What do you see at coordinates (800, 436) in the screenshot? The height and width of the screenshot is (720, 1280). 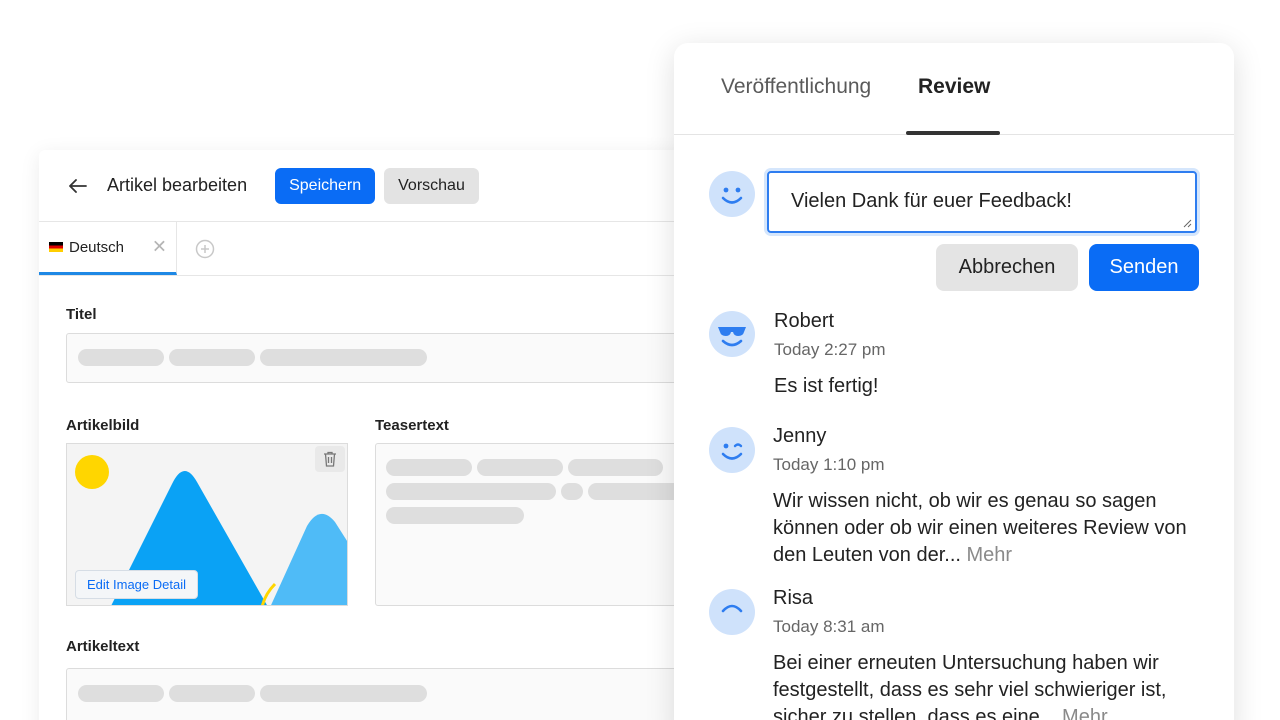 I see `comment-author: Jenny` at bounding box center [800, 436].